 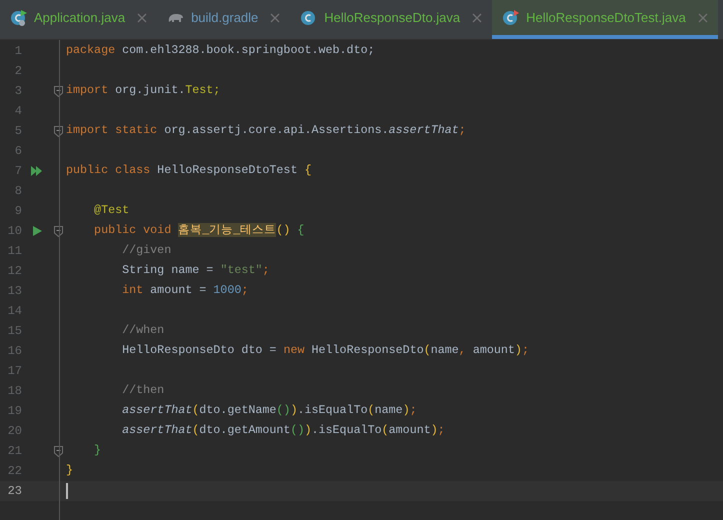 What do you see at coordinates (14, 311) in the screenshot?
I see `line-number: 14` at bounding box center [14, 311].